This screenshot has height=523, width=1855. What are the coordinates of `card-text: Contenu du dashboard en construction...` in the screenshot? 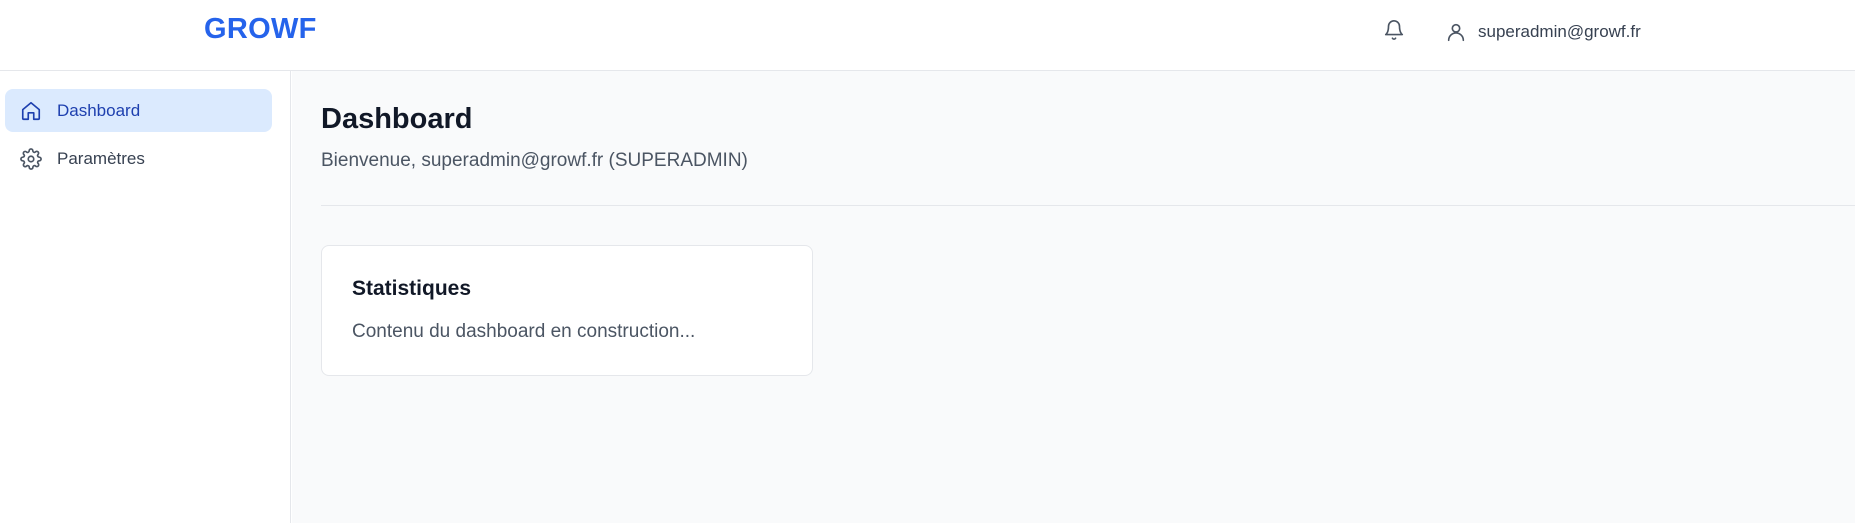 It's located at (524, 331).